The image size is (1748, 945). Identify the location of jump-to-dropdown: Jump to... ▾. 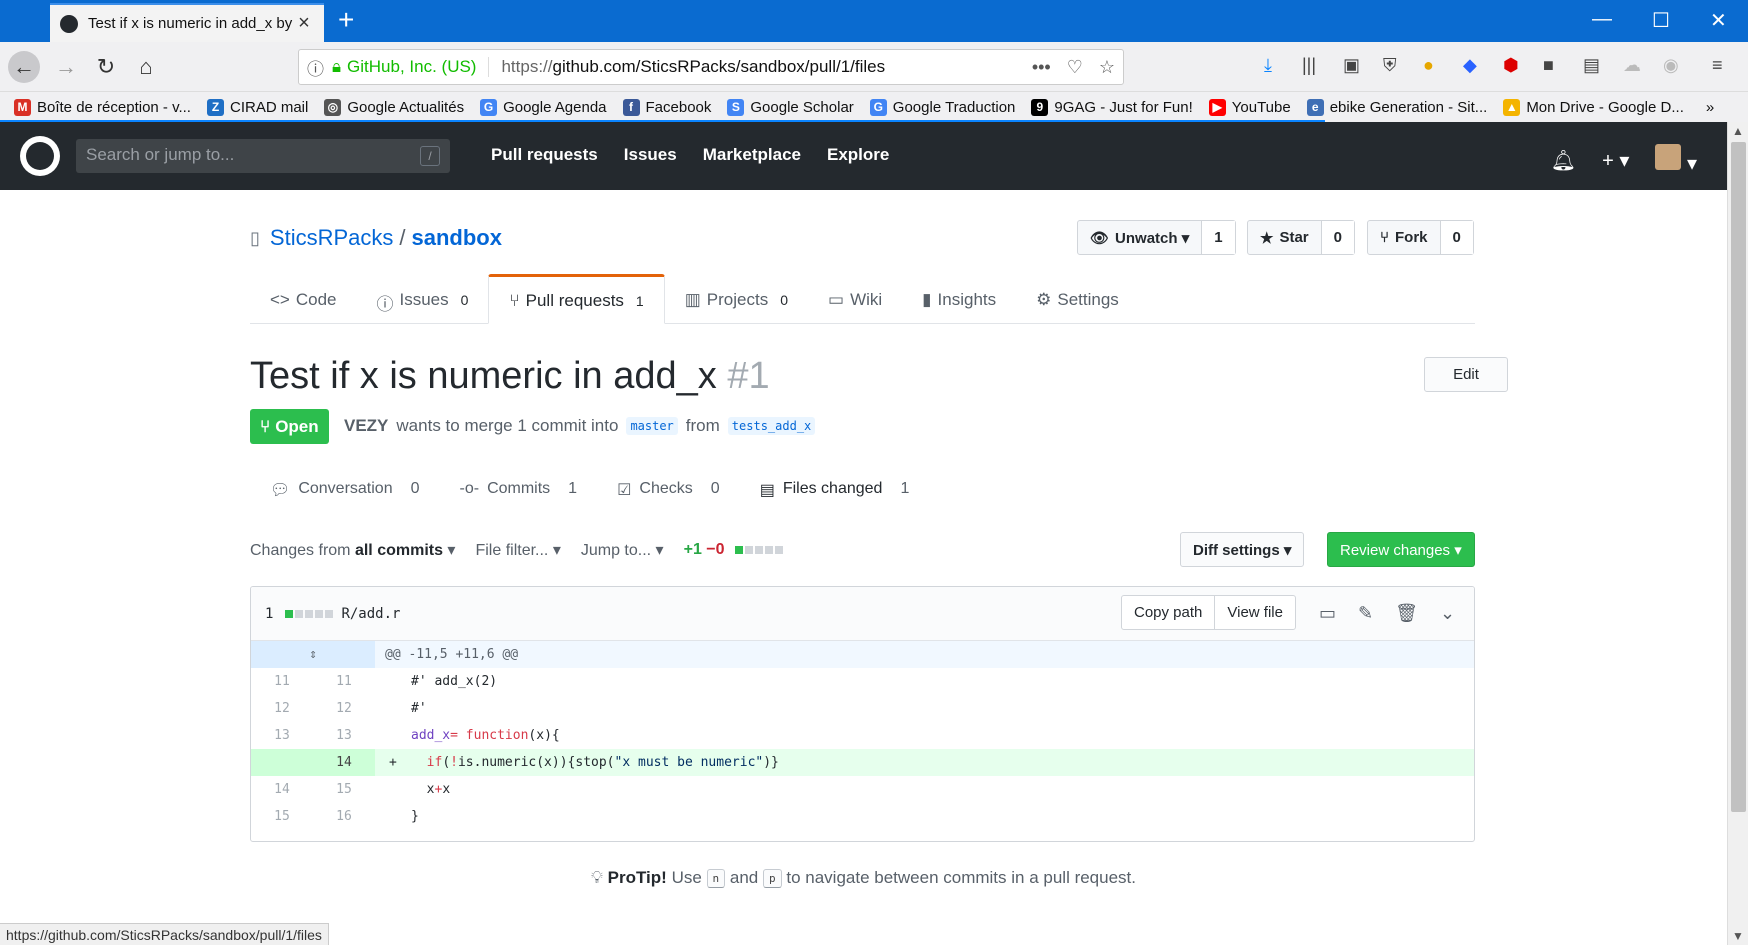
(622, 550).